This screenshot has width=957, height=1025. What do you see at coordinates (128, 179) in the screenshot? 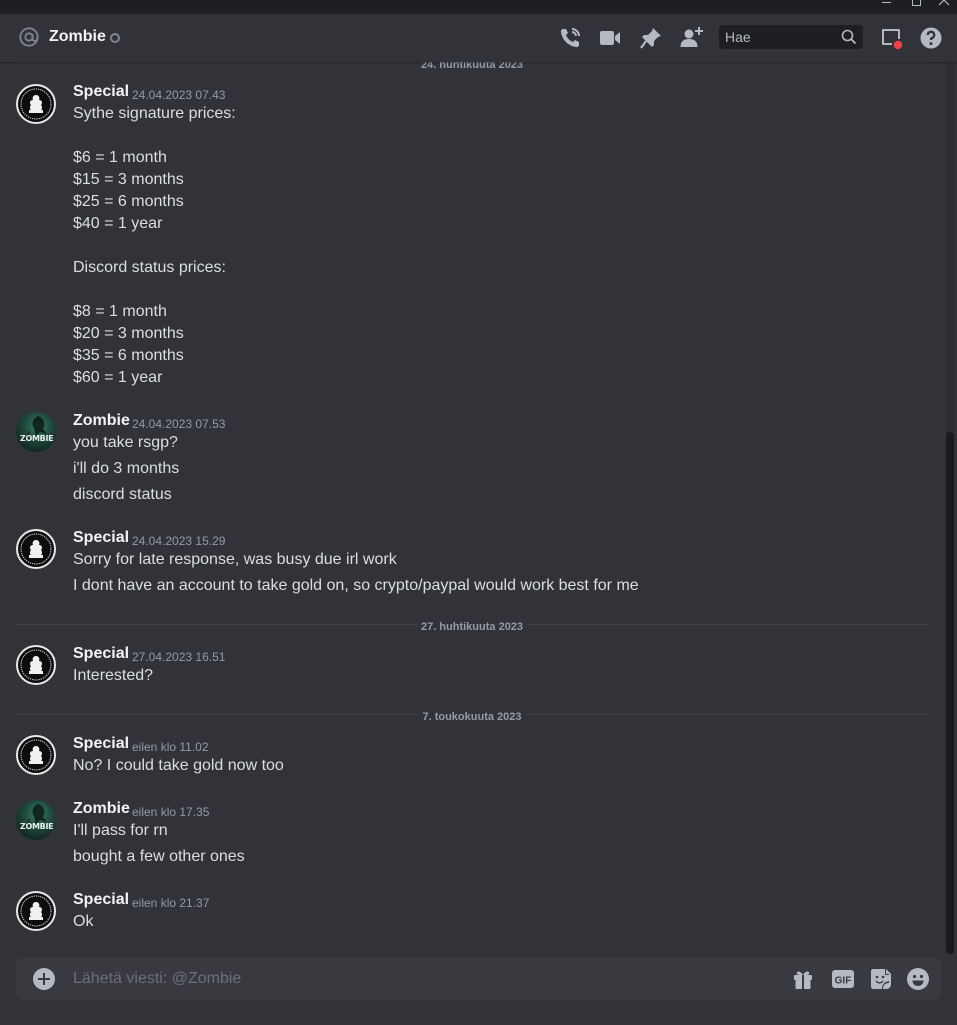
I see `message-line: $15 = 3 months` at bounding box center [128, 179].